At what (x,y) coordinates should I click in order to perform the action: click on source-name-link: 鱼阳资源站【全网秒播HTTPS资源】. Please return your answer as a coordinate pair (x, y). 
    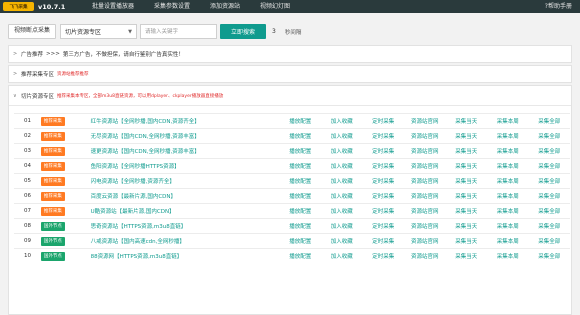
    Looking at the image, I should click on (183, 166).